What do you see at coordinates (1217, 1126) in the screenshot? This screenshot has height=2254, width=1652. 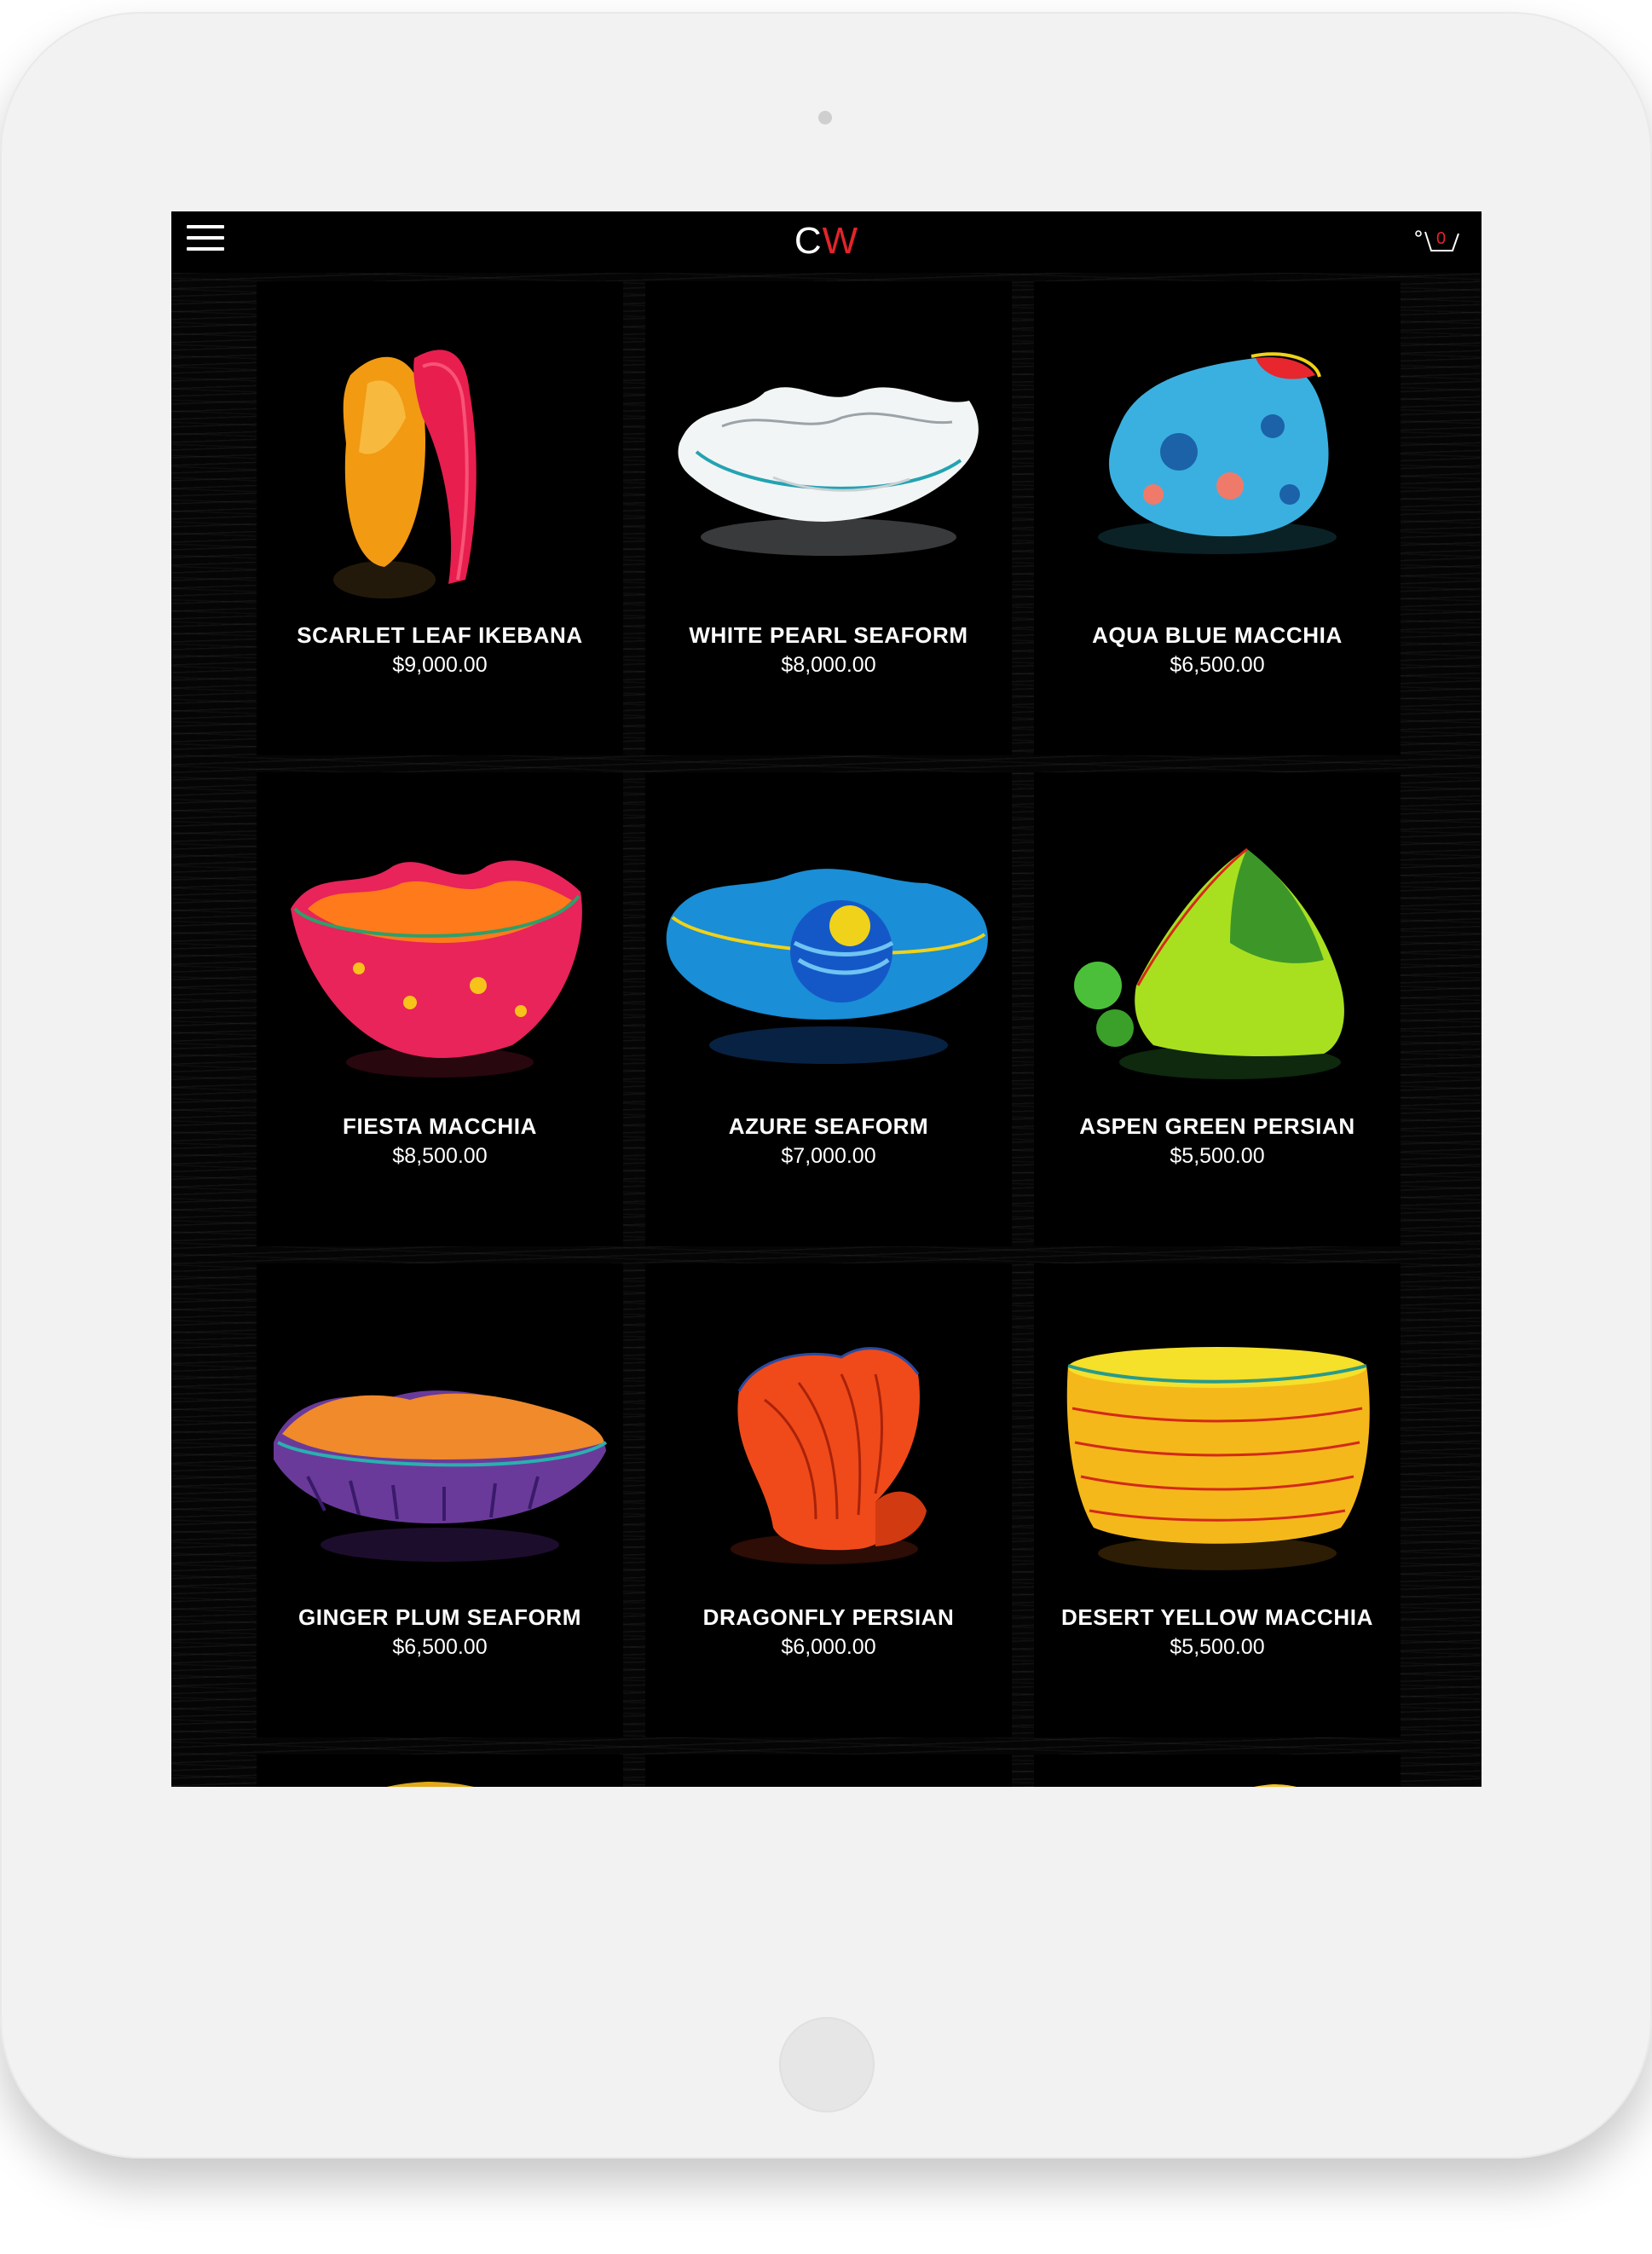 I see `product-name: ASPEN GREEN PERSIAN` at bounding box center [1217, 1126].